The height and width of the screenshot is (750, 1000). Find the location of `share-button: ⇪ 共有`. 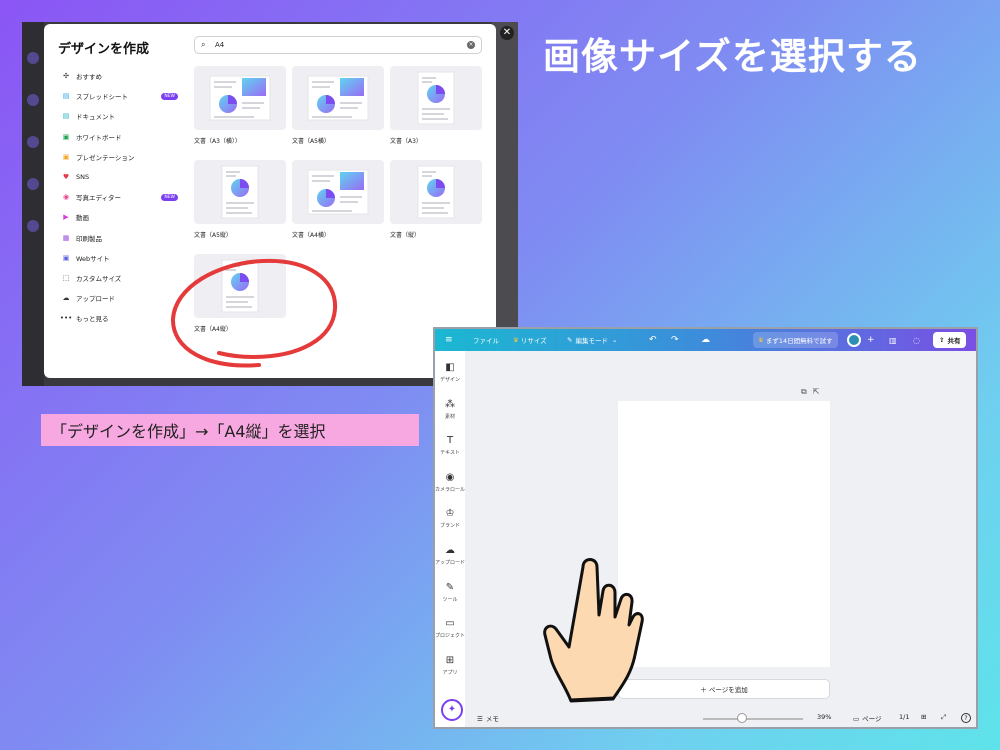

share-button: ⇪ 共有 is located at coordinates (950, 340).